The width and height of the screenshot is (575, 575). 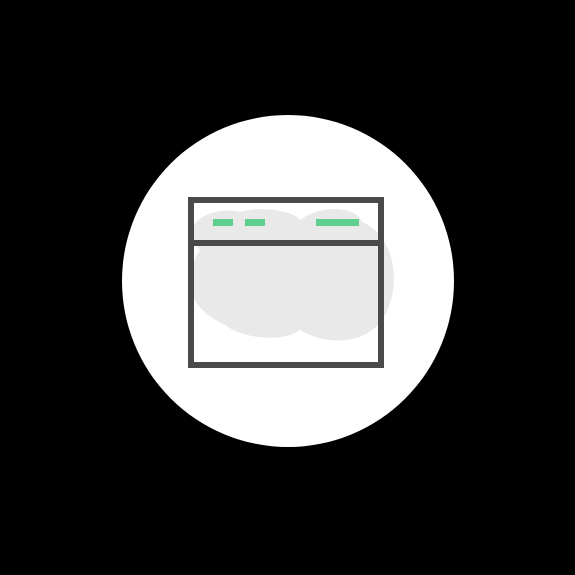 What do you see at coordinates (292, 274) in the screenshot?
I see `cloud-shape` at bounding box center [292, 274].